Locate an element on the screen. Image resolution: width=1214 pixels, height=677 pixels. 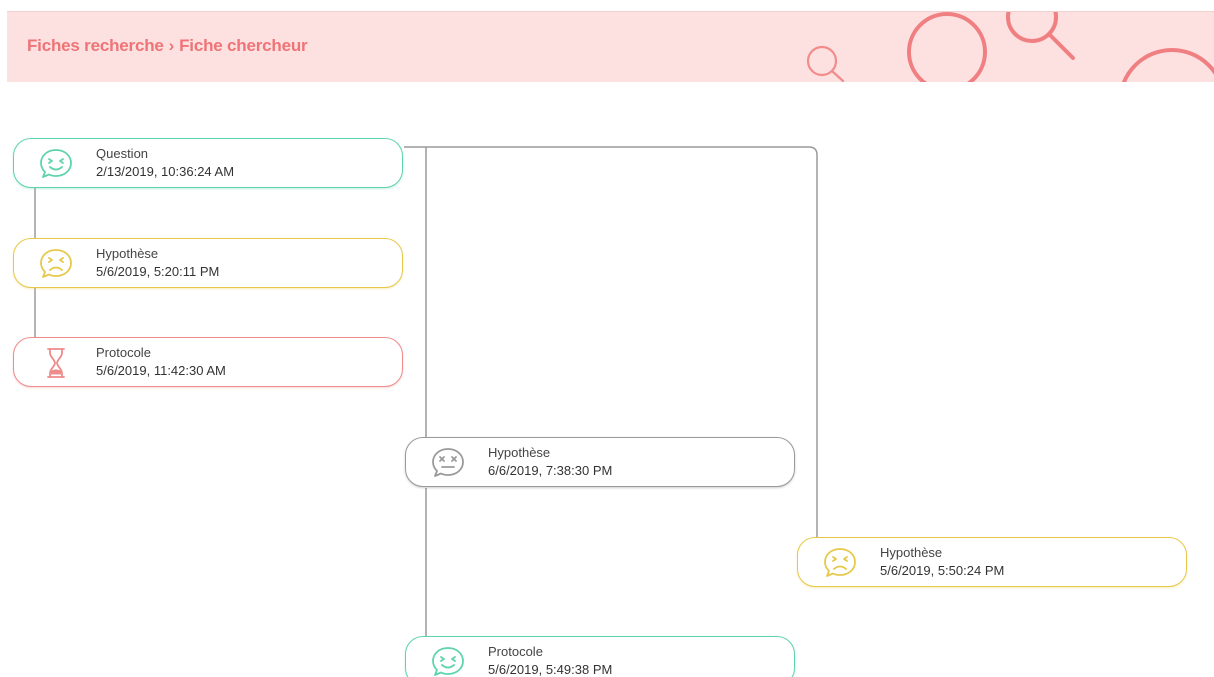
node-date: 2/13/2019, 10:36:24 AM is located at coordinates (165, 171).